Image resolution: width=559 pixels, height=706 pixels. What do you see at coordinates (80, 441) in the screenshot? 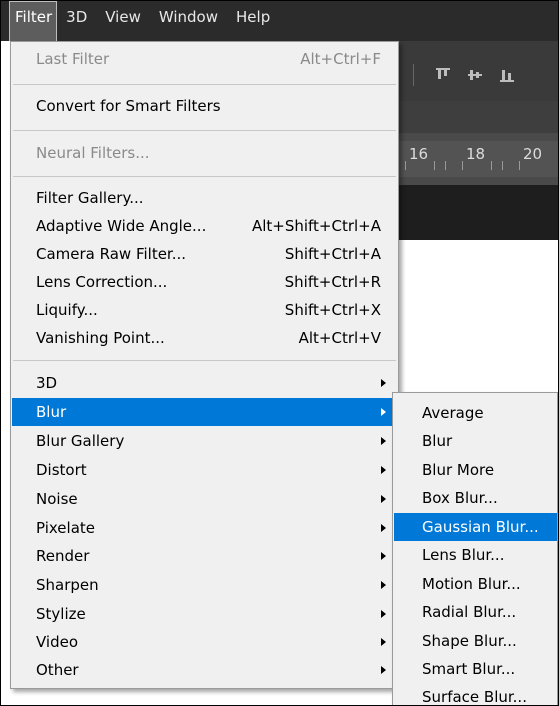
I see `menu-item-label: Blur Gallery` at bounding box center [80, 441].